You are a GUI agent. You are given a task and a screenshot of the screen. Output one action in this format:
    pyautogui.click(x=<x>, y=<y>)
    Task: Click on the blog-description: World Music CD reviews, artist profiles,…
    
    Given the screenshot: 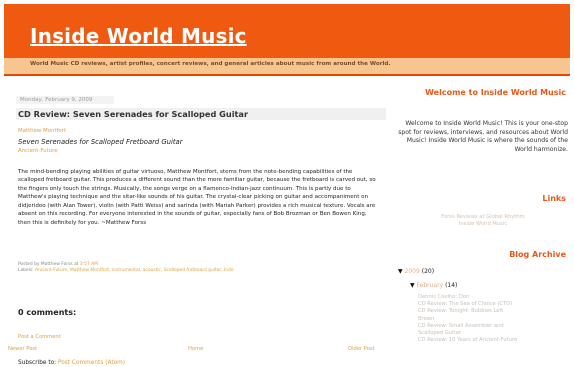 What is the action you would take?
    pyautogui.click(x=210, y=64)
    